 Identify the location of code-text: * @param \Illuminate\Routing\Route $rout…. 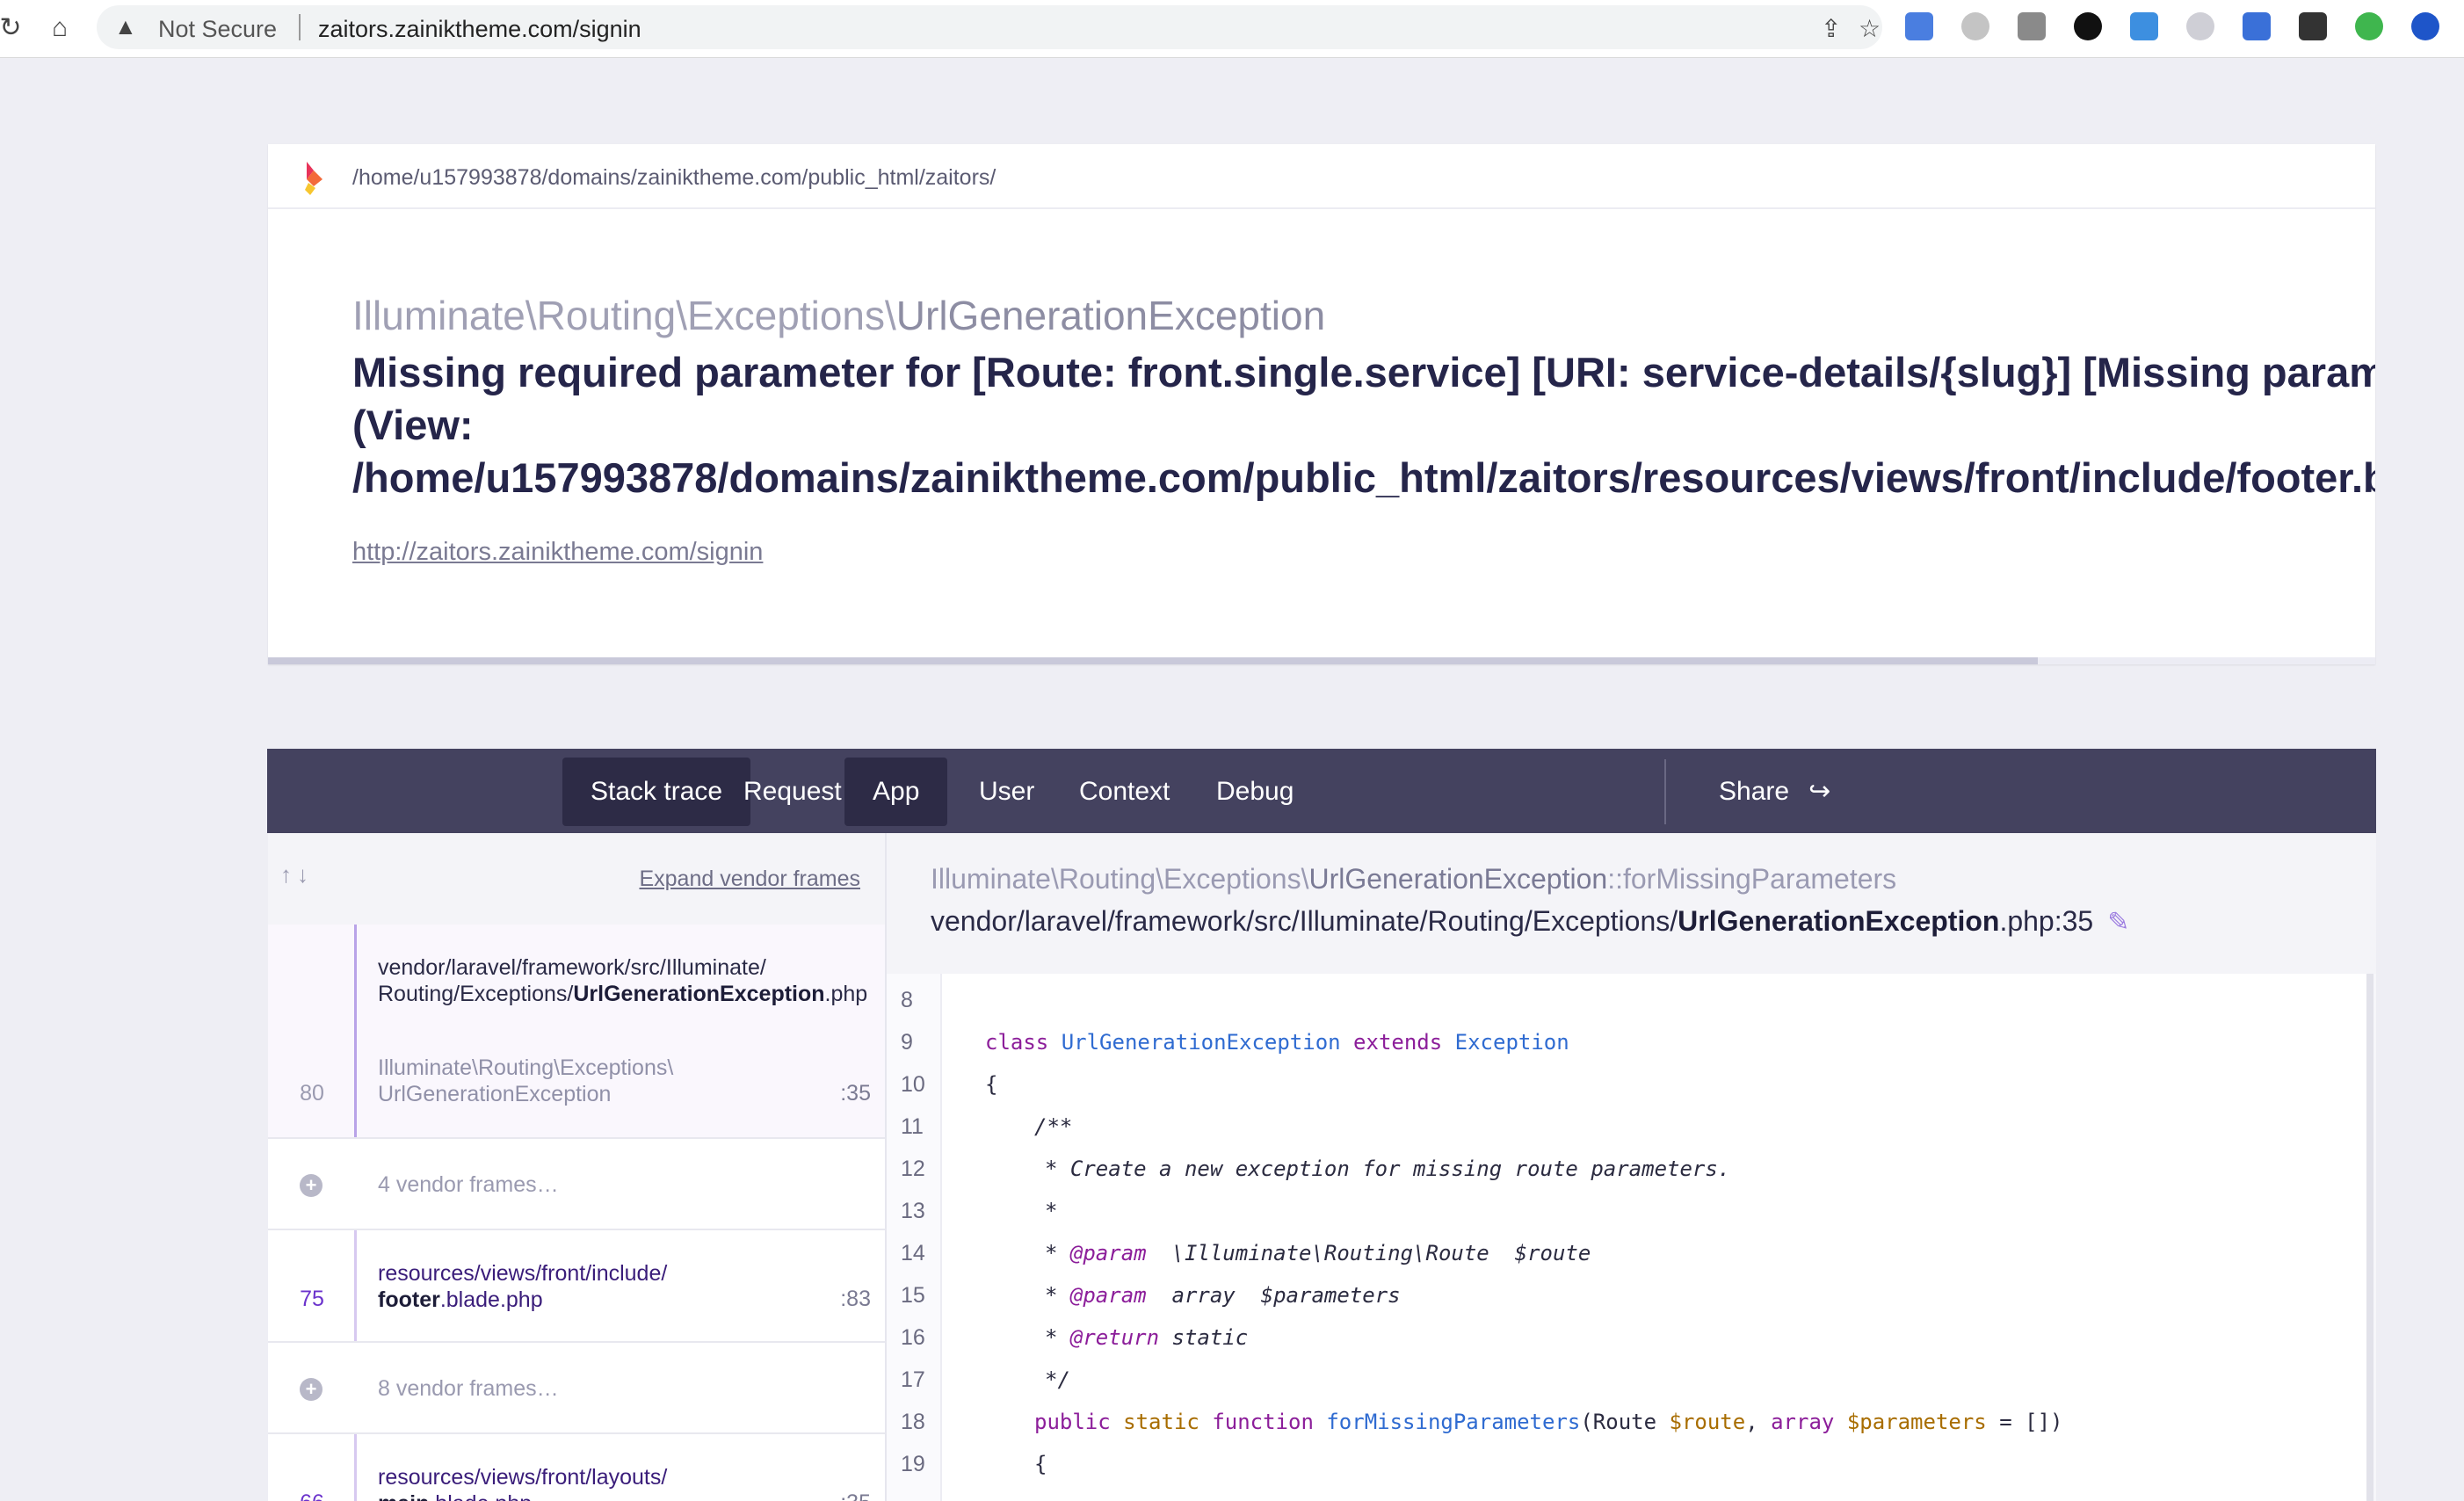
(1318, 1253).